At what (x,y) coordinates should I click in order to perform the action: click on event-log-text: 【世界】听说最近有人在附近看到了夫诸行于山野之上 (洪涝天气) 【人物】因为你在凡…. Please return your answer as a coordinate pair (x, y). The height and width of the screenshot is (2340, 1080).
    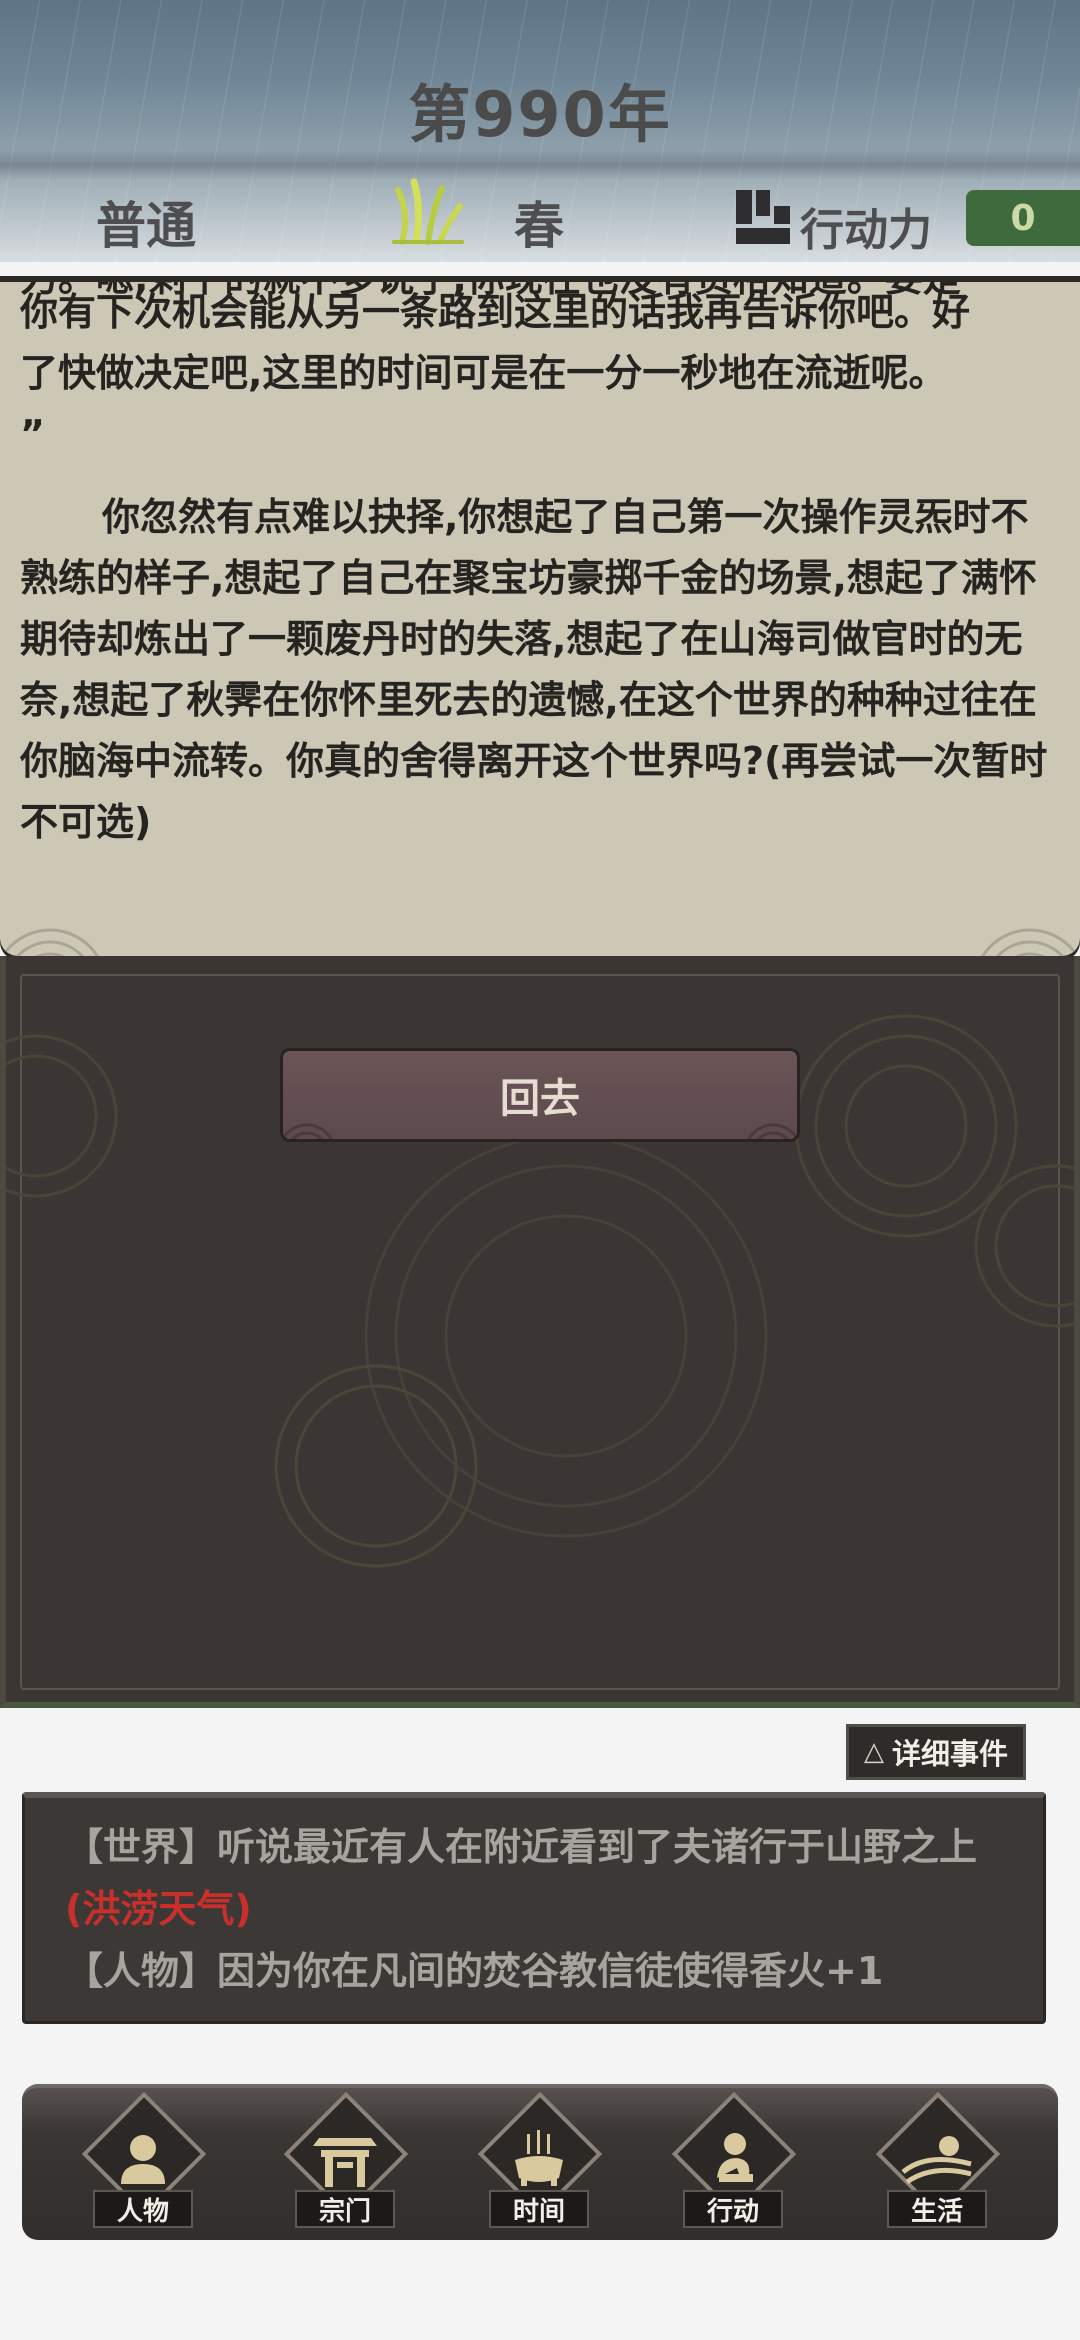
    Looking at the image, I should click on (545, 1909).